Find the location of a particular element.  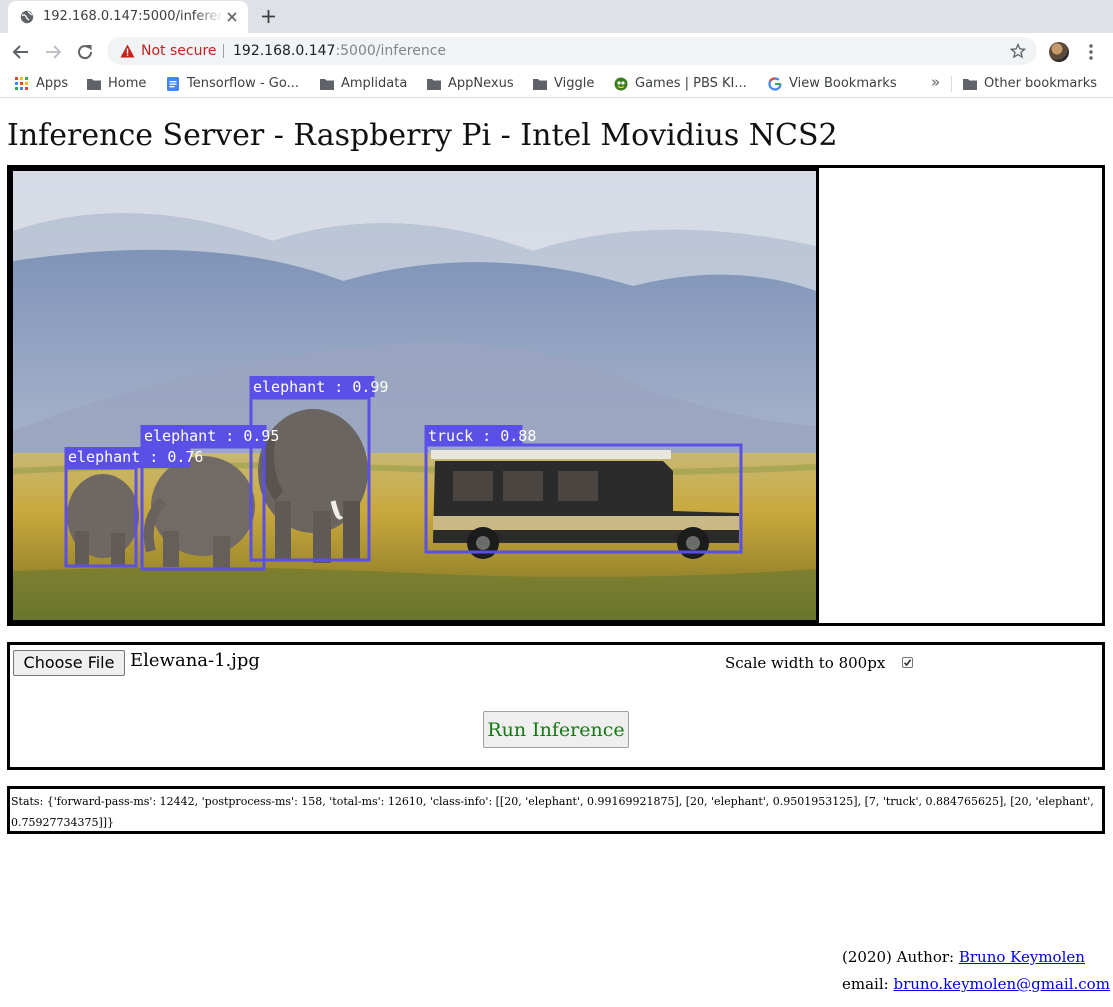

email-link: bruno.keymolen@gmail.com is located at coordinates (1001, 984).